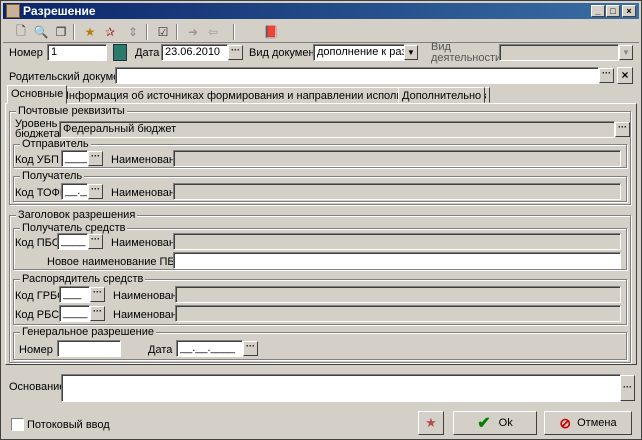 Image resolution: width=642 pixels, height=440 pixels. Describe the element at coordinates (77, 215) in the screenshot. I see `permission-header-title: Заголовок разрешения` at that location.